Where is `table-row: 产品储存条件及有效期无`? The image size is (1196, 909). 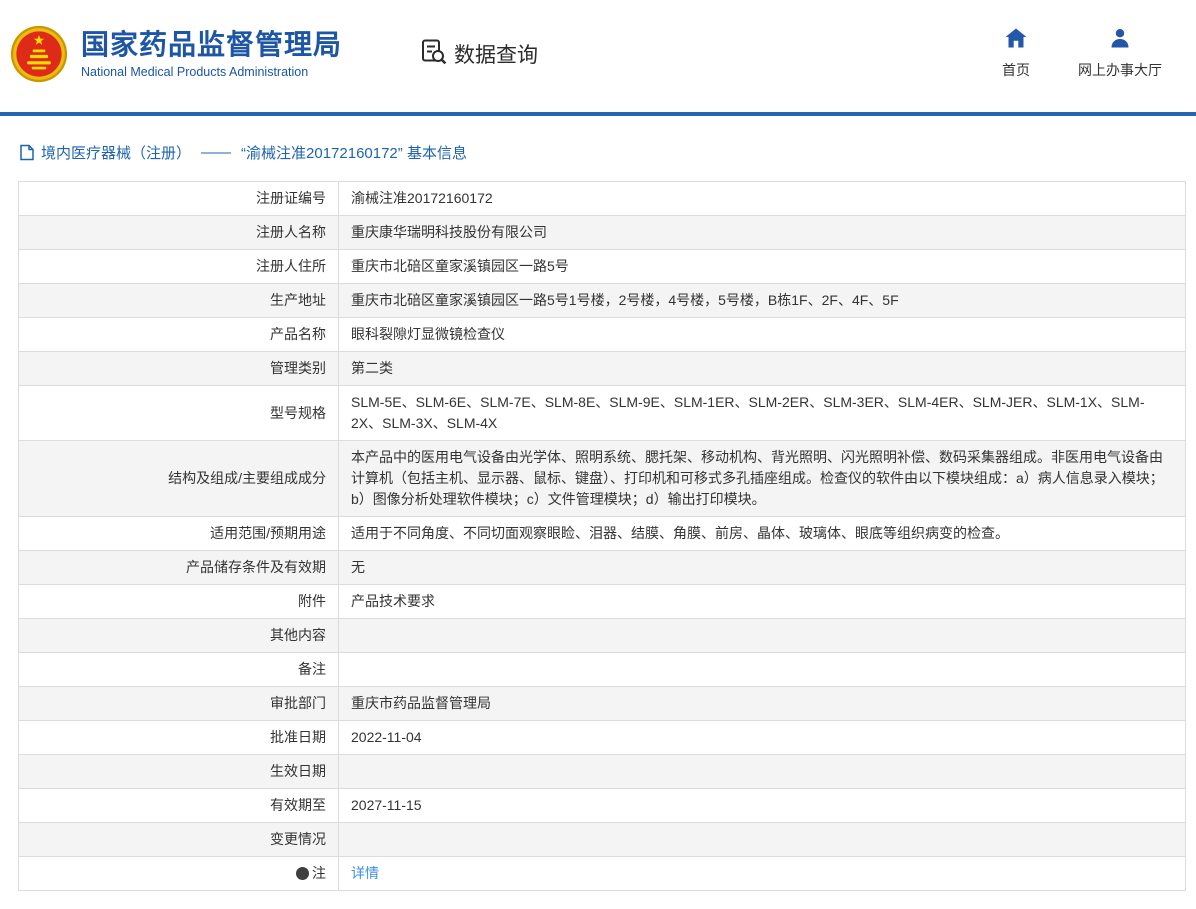
table-row: 产品储存条件及有效期无 is located at coordinates (602, 567).